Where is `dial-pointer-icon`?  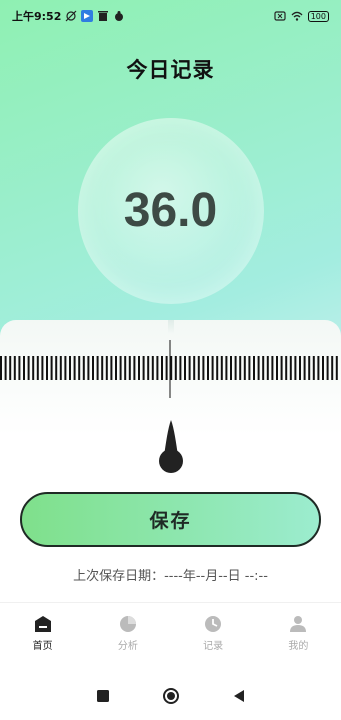 dial-pointer-icon is located at coordinates (171, 446).